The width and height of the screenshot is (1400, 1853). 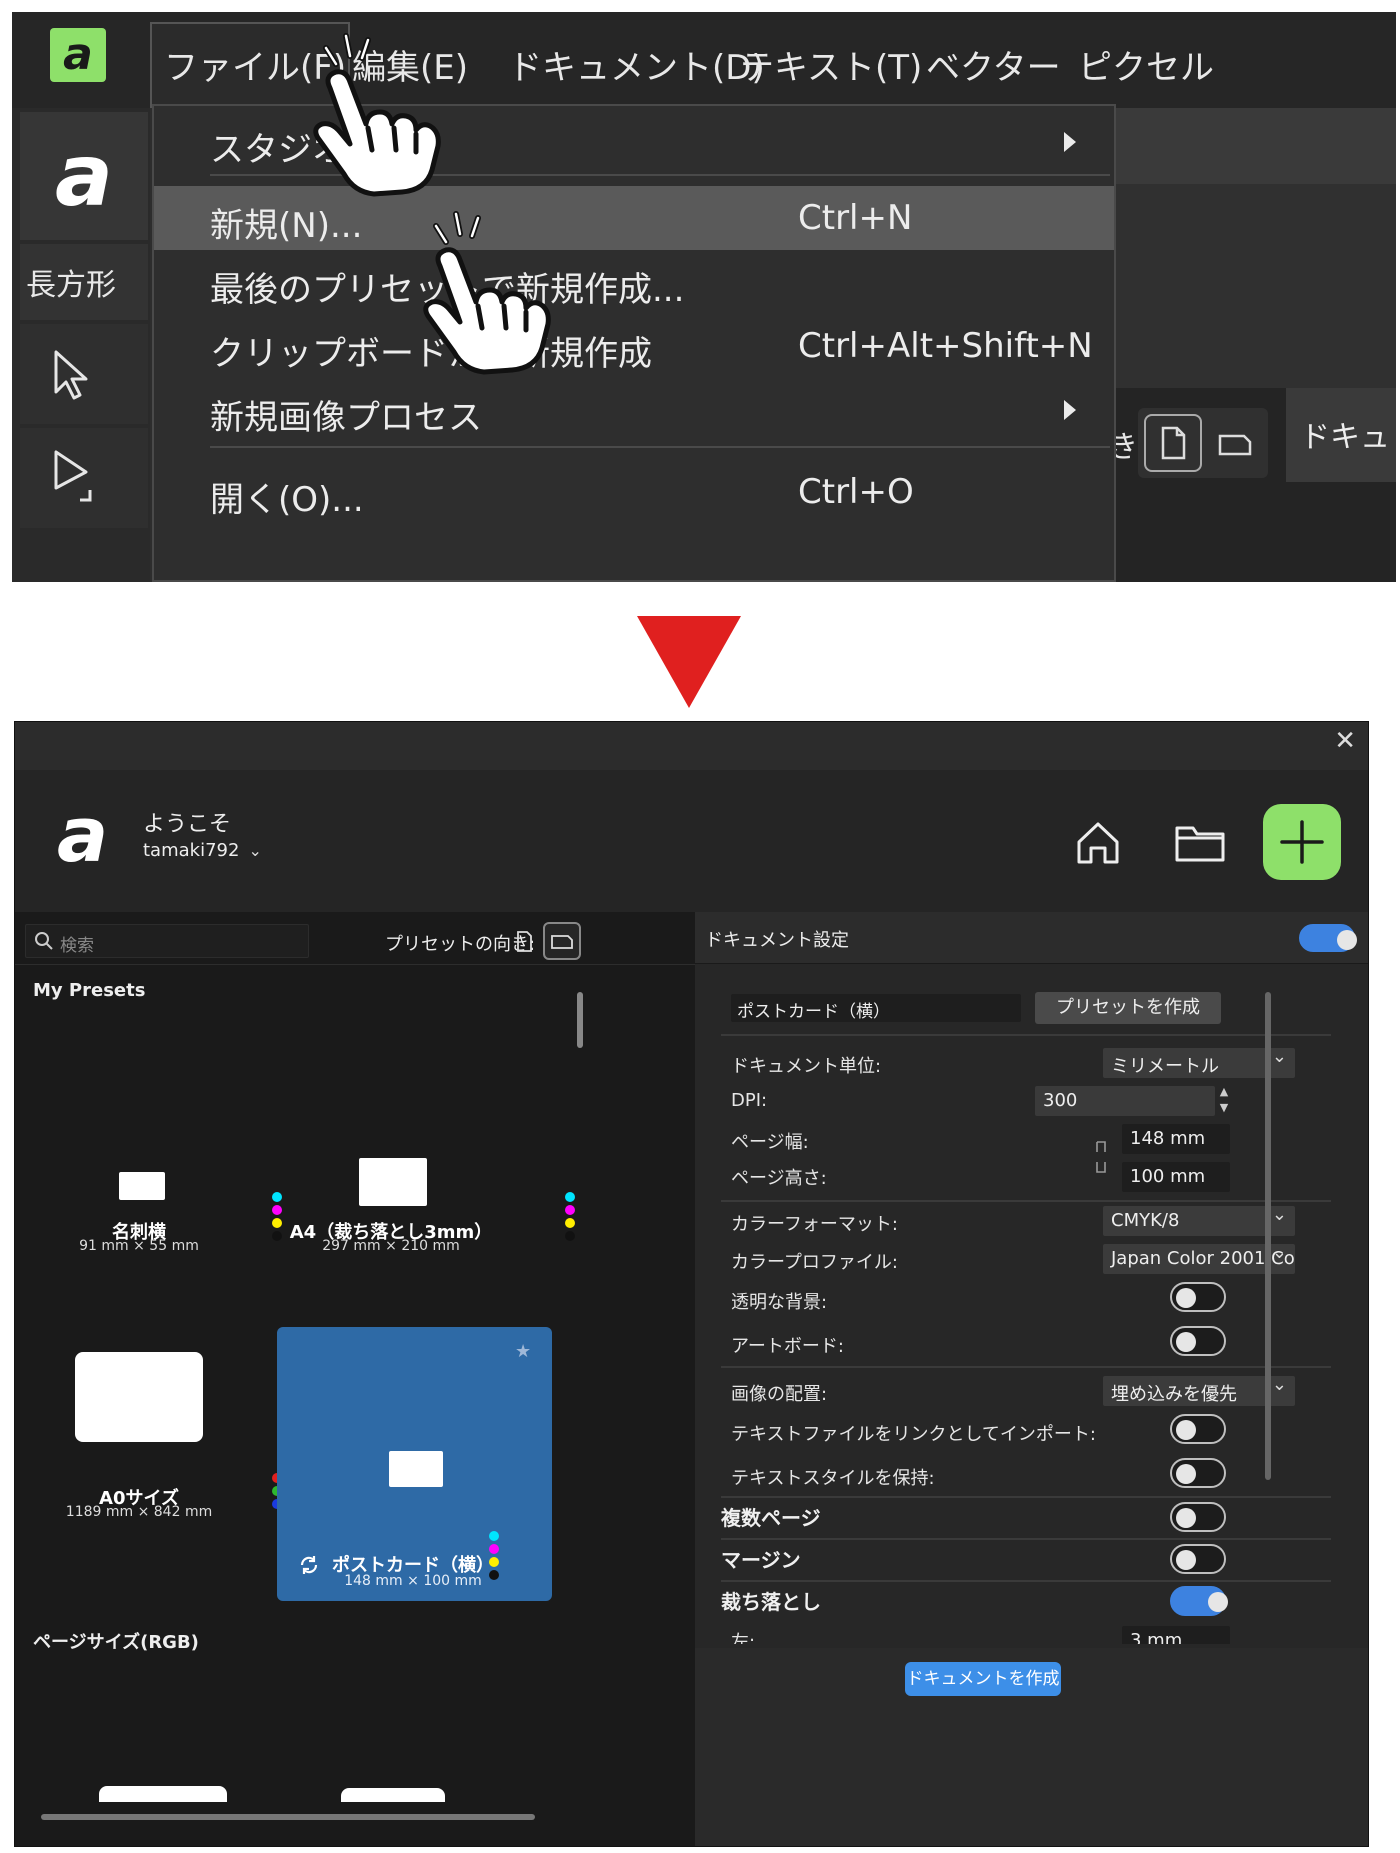 What do you see at coordinates (523, 1351) in the screenshot?
I see `star-icon: ★` at bounding box center [523, 1351].